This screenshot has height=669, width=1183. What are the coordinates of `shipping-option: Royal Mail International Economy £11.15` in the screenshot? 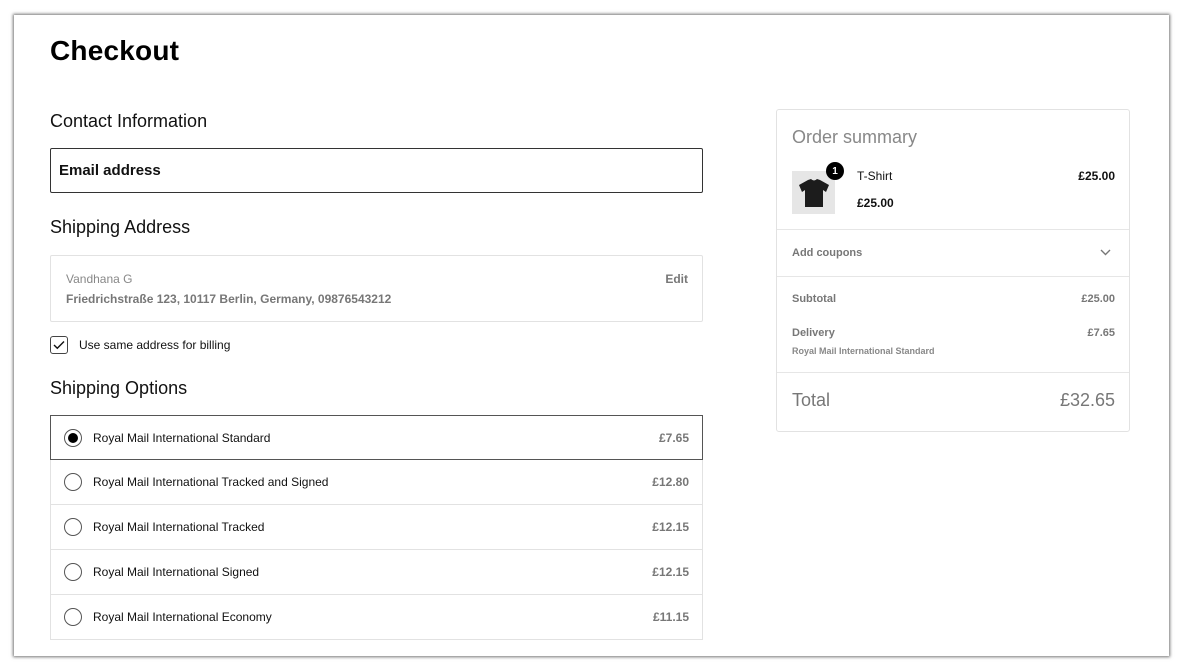 It's located at (376, 617).